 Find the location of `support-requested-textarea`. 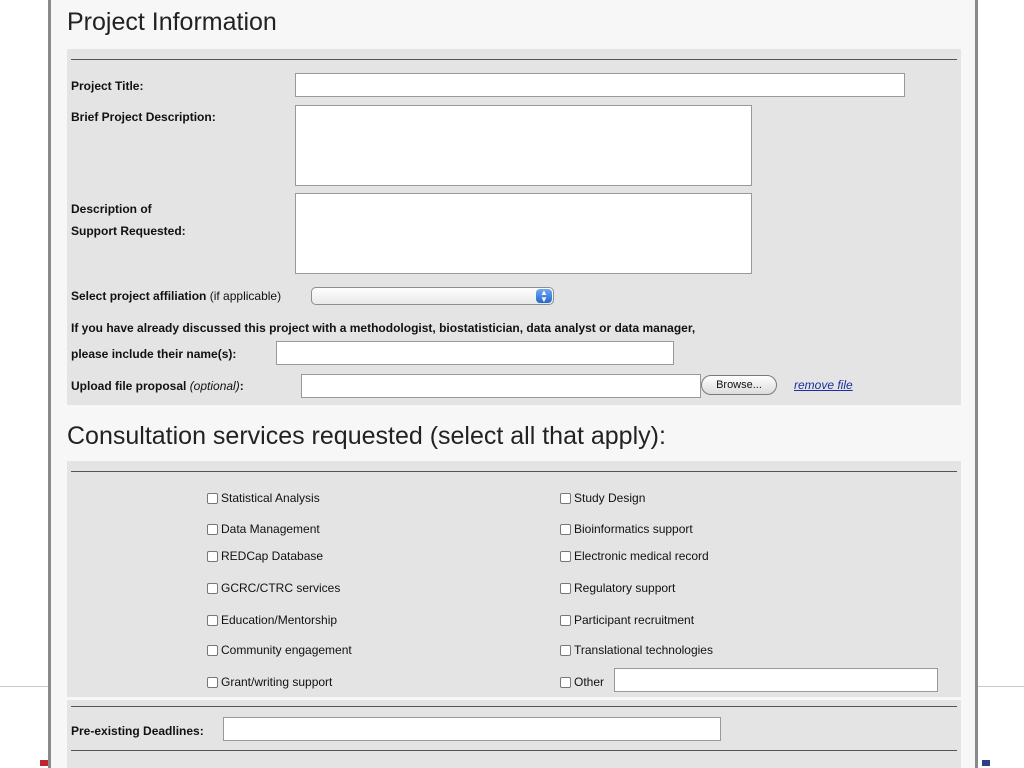

support-requested-textarea is located at coordinates (523, 233).